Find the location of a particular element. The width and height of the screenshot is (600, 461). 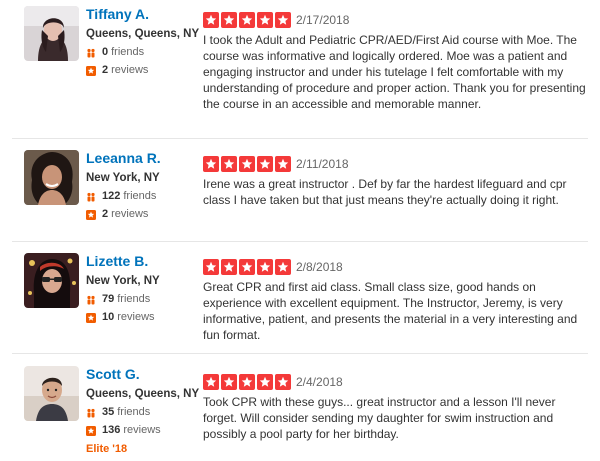

user-name-link: Tiffany A. is located at coordinates (141, 14).